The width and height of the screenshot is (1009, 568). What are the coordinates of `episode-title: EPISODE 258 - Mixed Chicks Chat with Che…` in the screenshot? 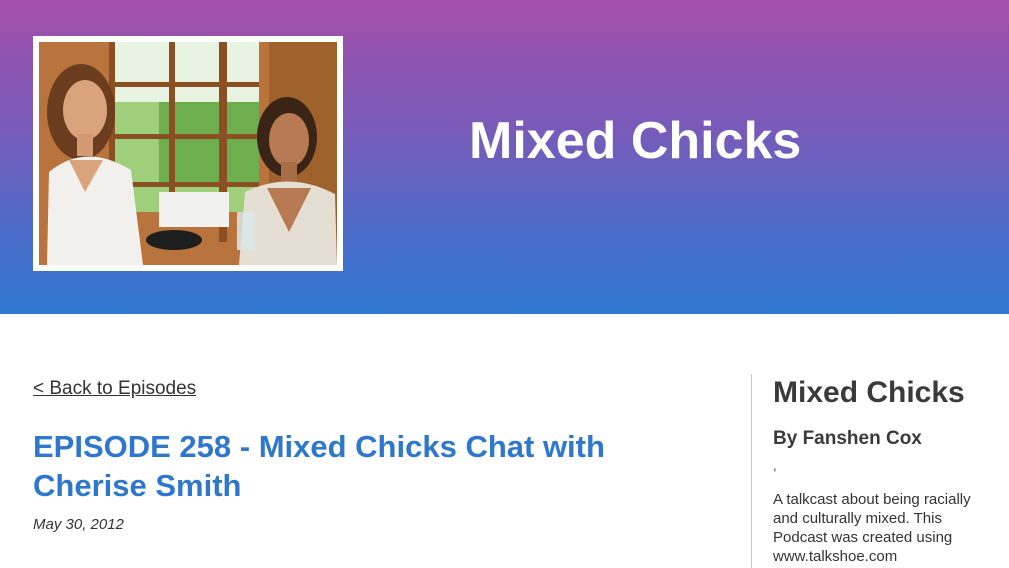 It's located at (319, 466).